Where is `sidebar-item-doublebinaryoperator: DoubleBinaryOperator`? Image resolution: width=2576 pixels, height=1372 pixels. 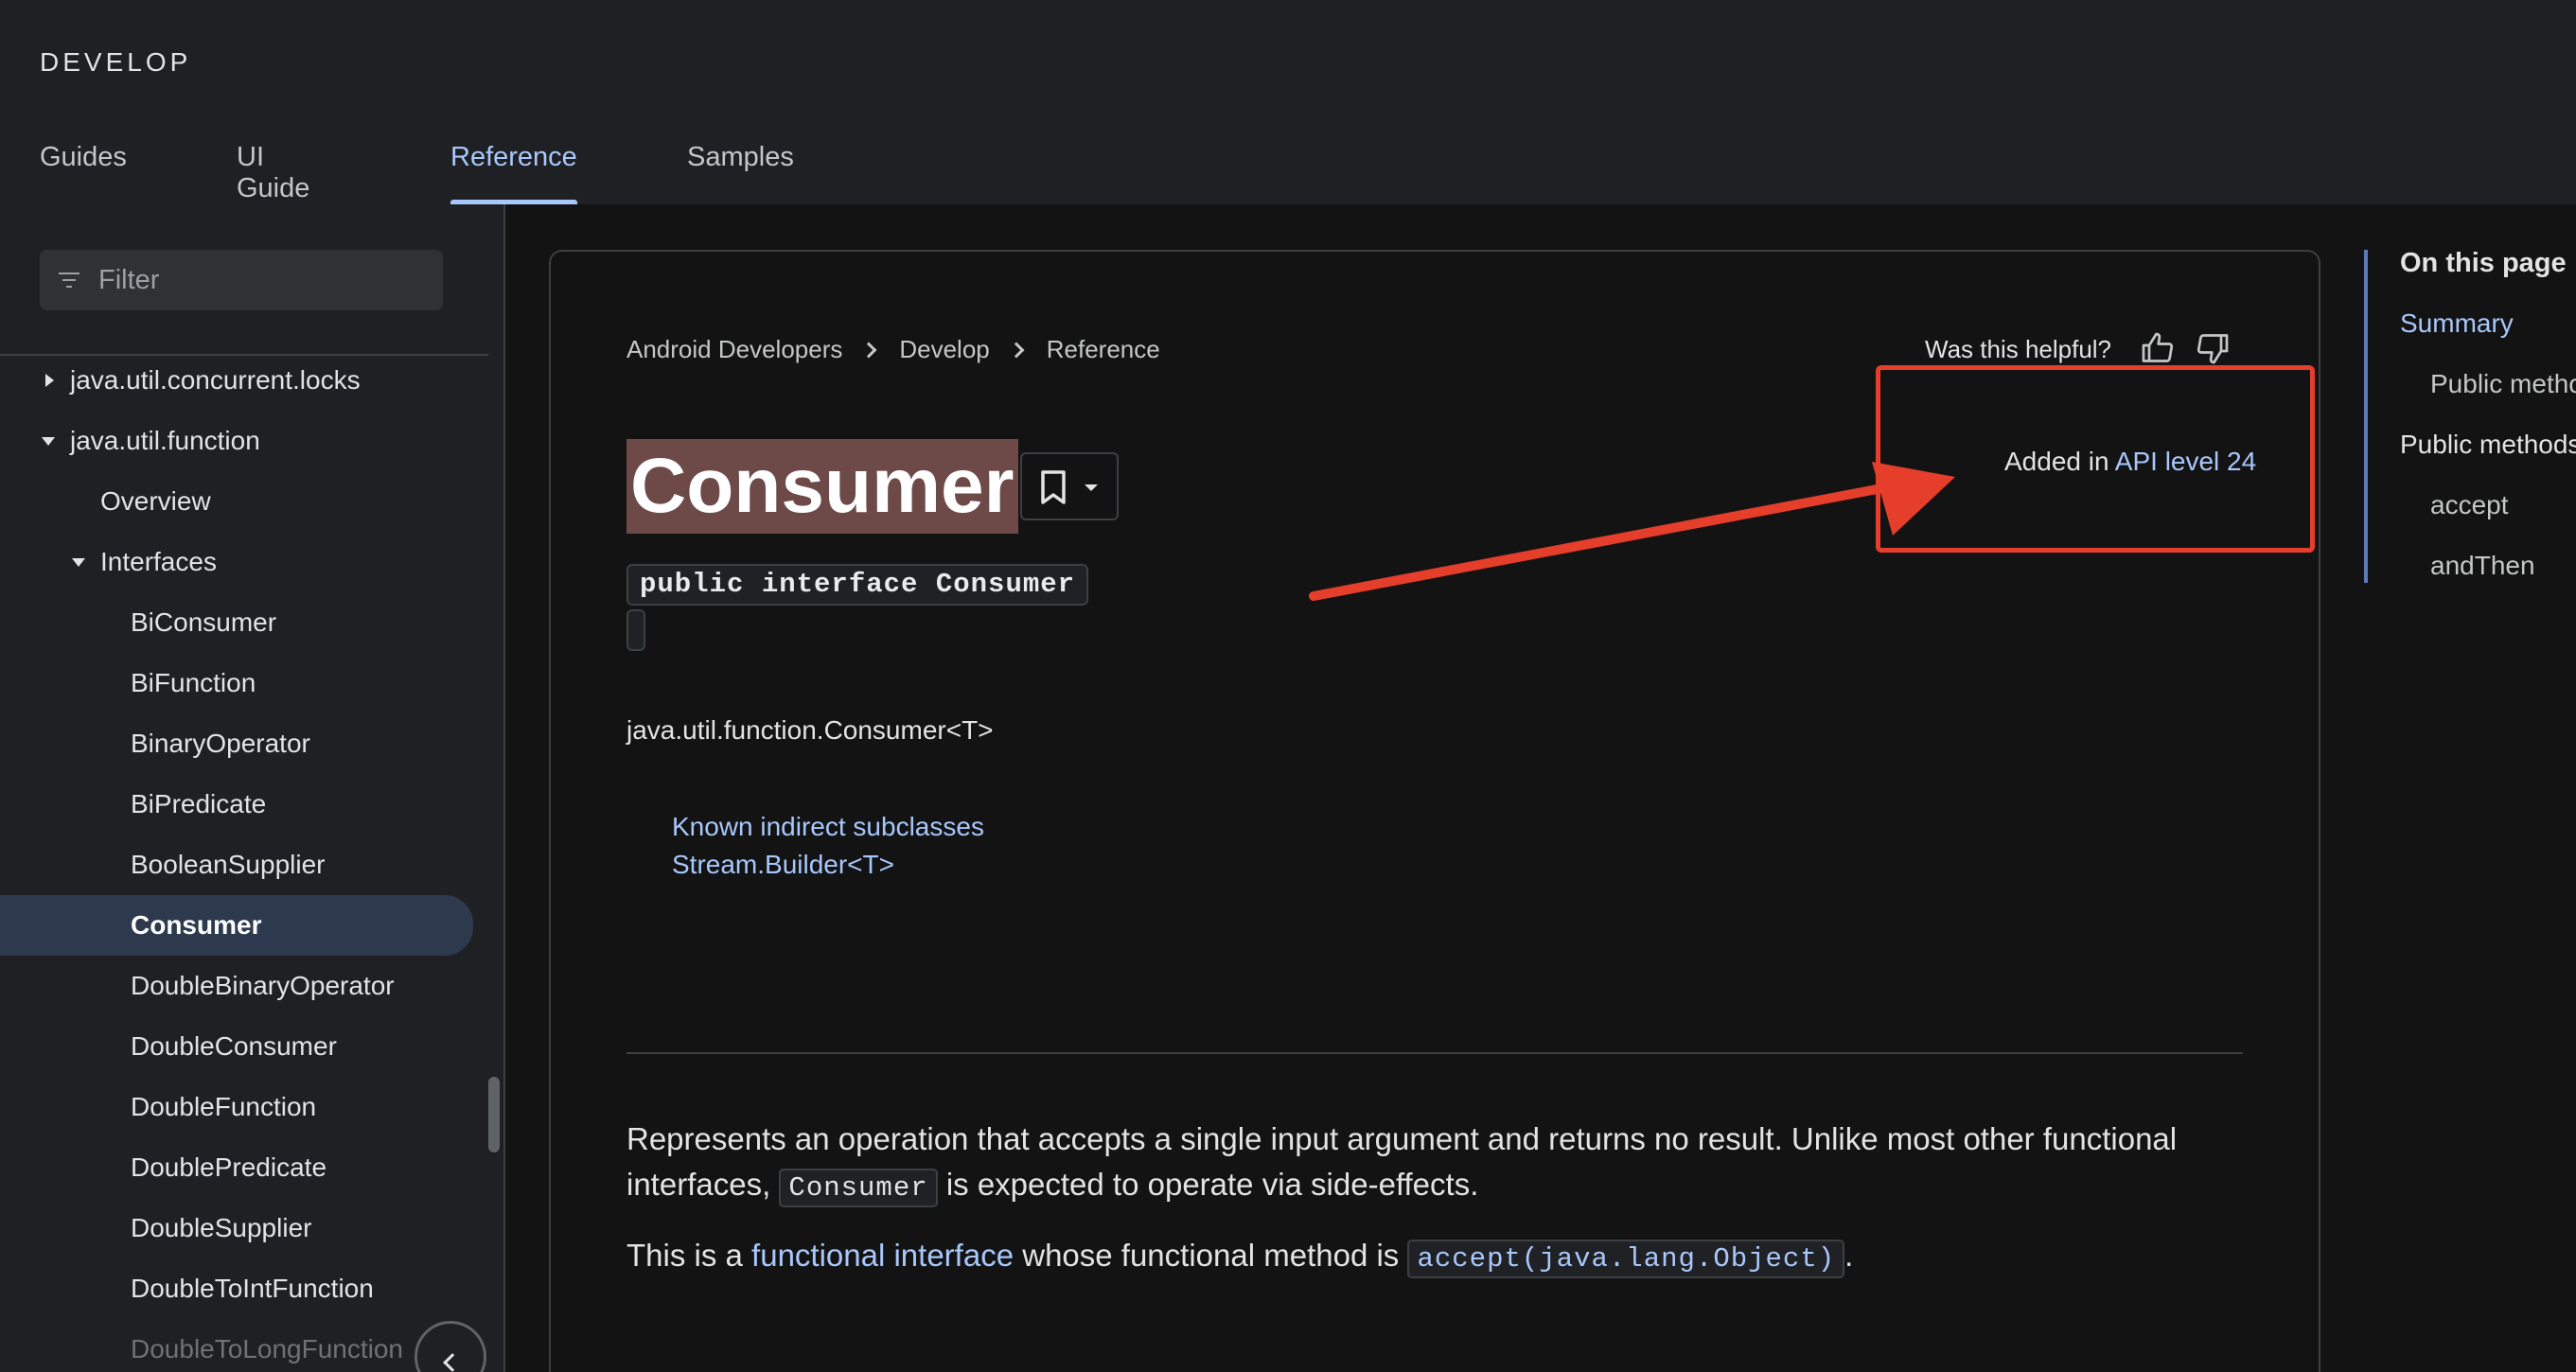
sidebar-item-doublebinaryoperator: DoubleBinaryOperator is located at coordinates (236, 985).